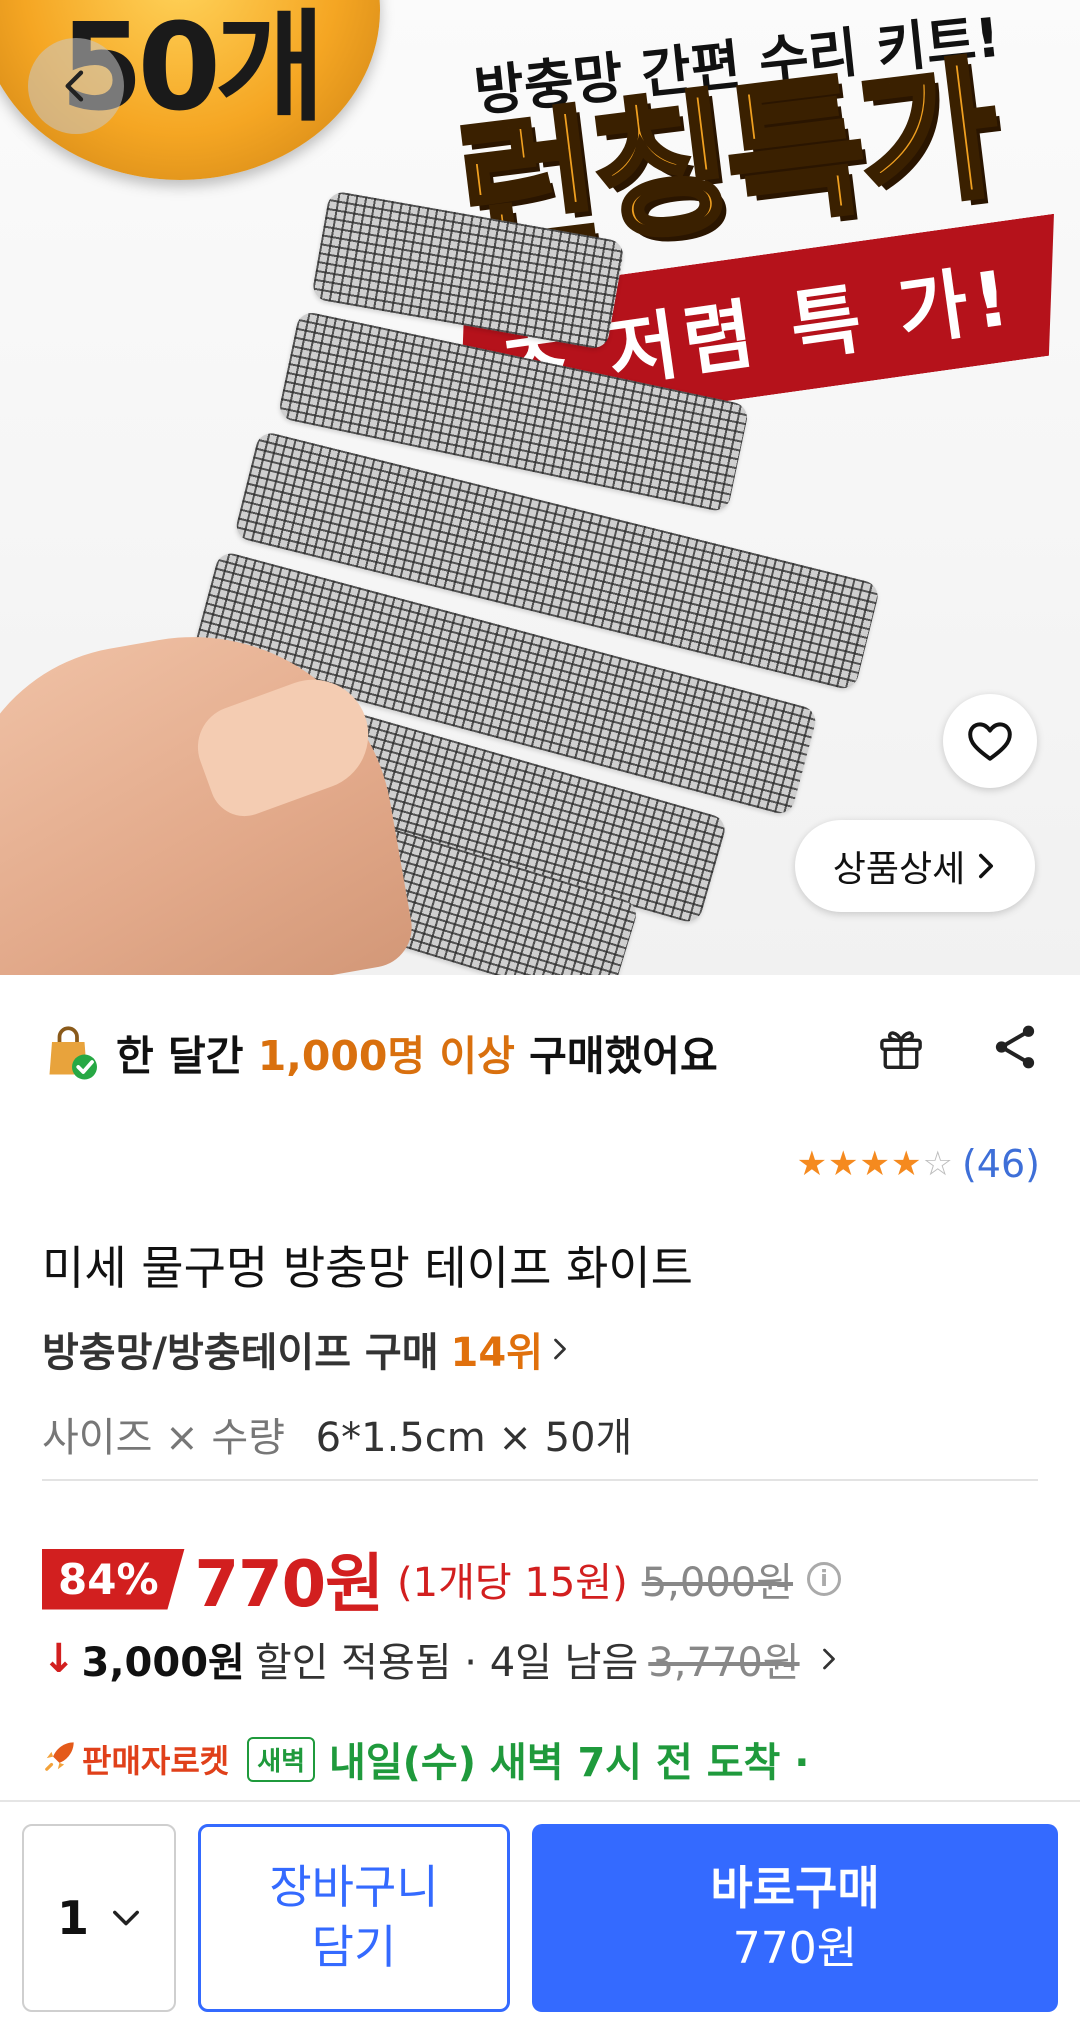 The height and width of the screenshot is (2032, 1080). What do you see at coordinates (126, 1918) in the screenshot?
I see `chevron-down-icon` at bounding box center [126, 1918].